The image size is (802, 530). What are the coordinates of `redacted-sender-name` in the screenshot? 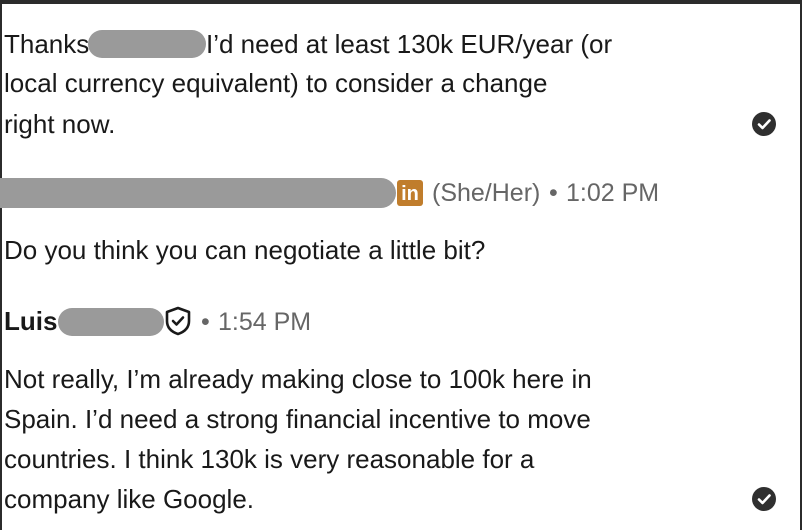 It's located at (198, 193).